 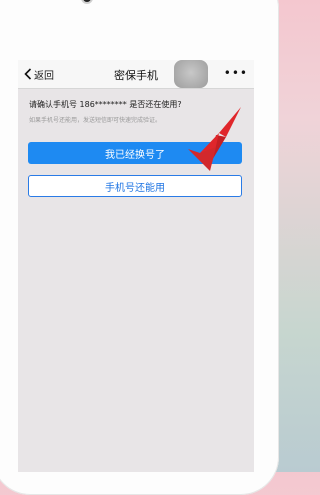 What do you see at coordinates (135, 186) in the screenshot?
I see `still-usable-button: 手机号还能用` at bounding box center [135, 186].